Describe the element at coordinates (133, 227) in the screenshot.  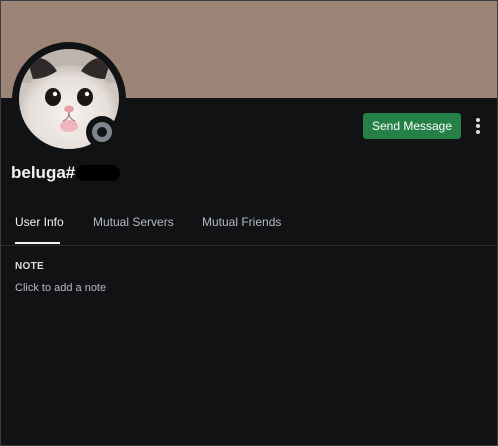
I see `tab-mutual-servers: Mutual Servers` at that location.